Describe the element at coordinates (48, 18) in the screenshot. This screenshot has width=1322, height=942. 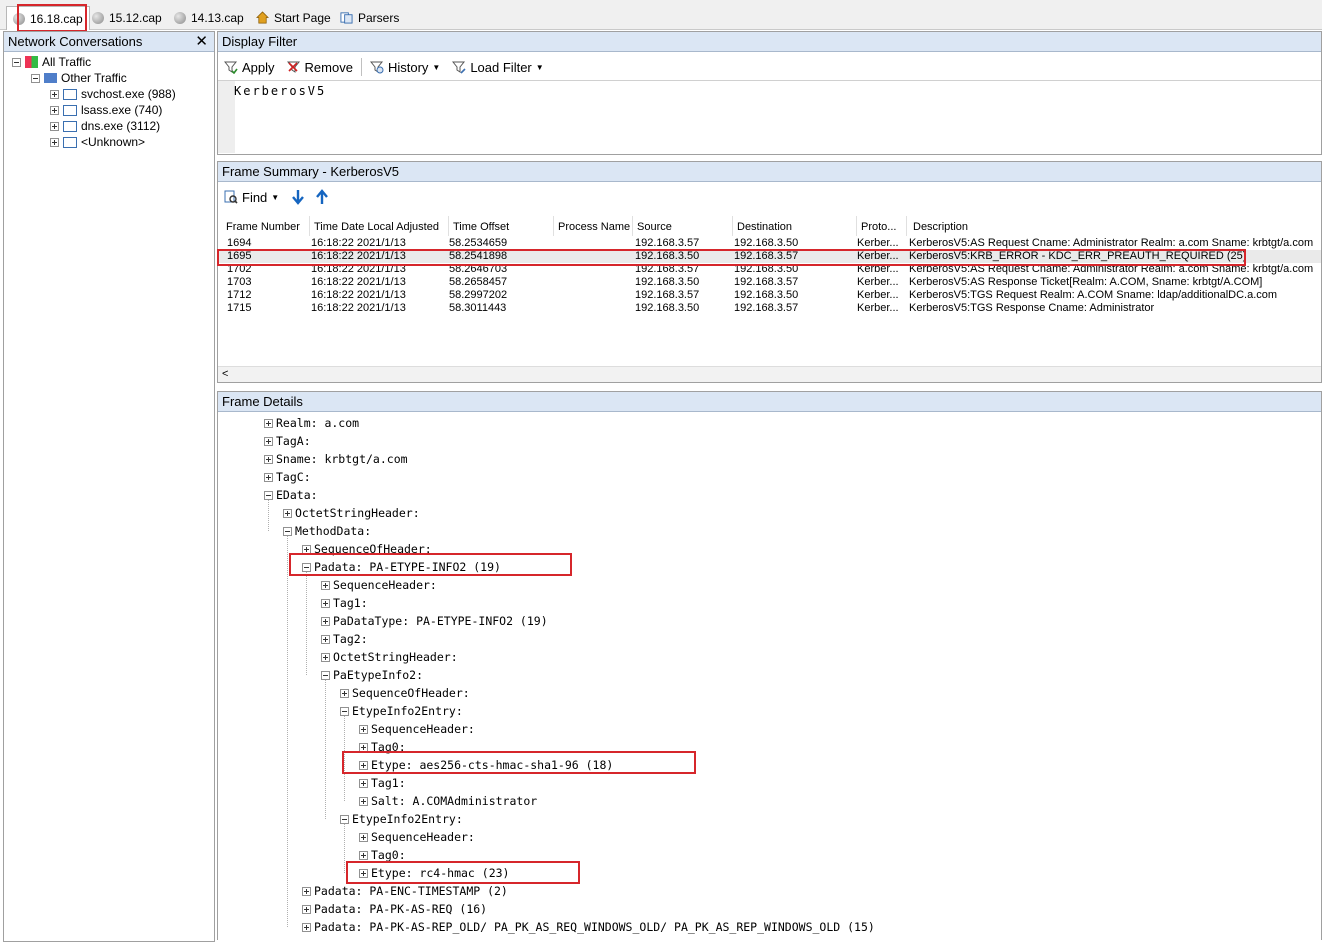
I see `tab-16-18-cap: 16.18.cap` at that location.